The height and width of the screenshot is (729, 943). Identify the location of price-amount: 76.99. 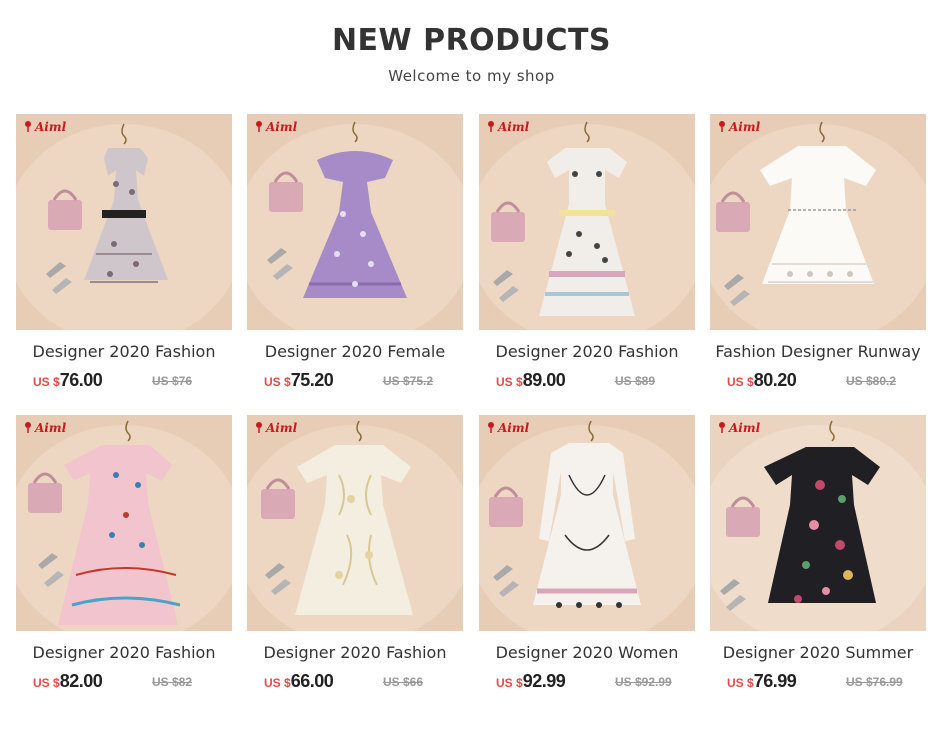
(775, 681).